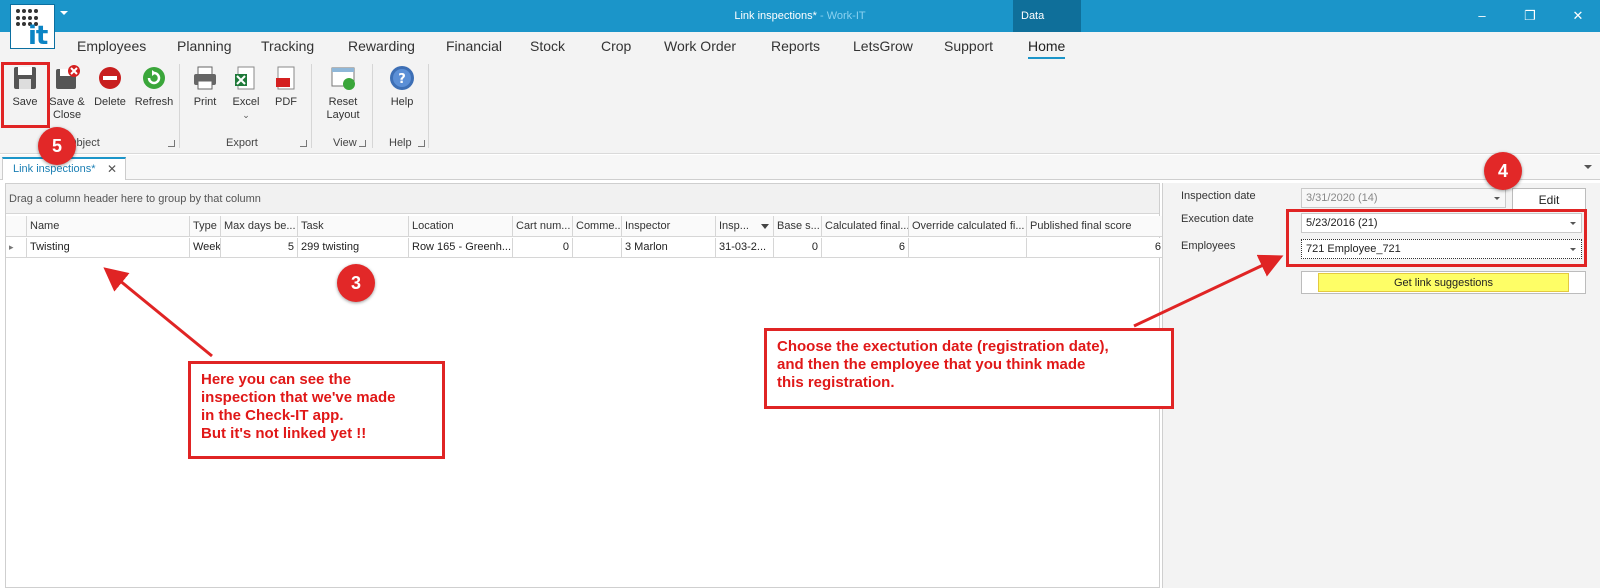 The width and height of the screenshot is (1600, 588). Describe the element at coordinates (205, 248) in the screenshot. I see `table-cell: Week` at that location.